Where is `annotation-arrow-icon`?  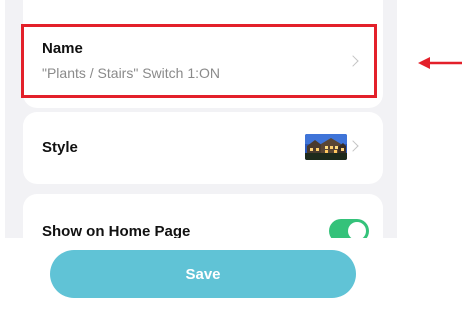 annotation-arrow-icon is located at coordinates (440, 63).